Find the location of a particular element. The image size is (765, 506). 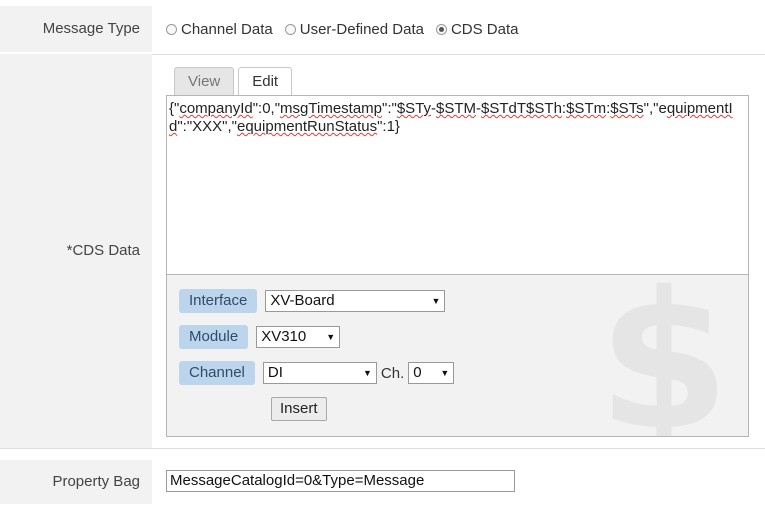

text-fragment: ","e is located at coordinates (655, 108).